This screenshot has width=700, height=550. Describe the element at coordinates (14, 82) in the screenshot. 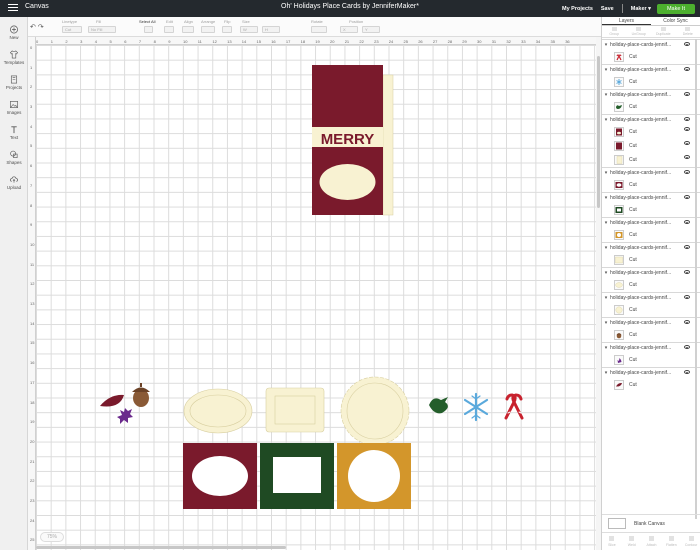

I see `nav-projects: Projects` at that location.